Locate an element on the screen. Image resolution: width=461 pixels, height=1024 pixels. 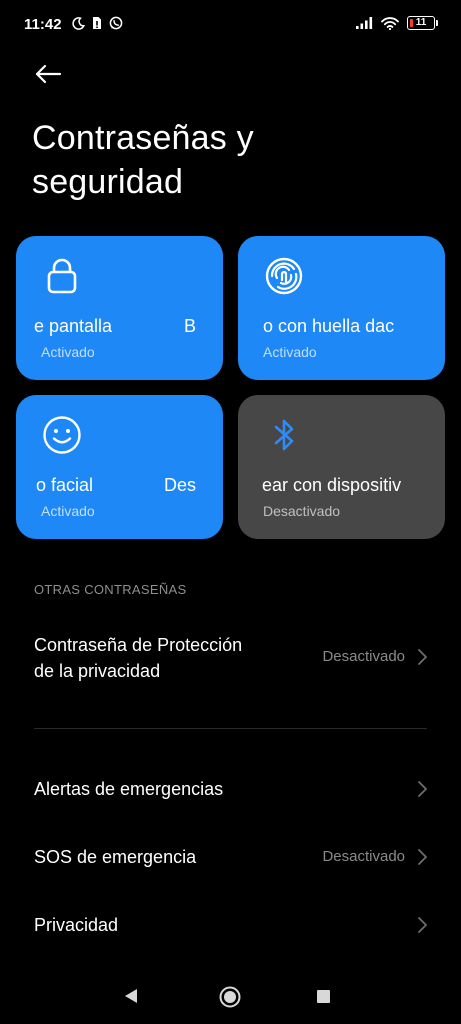
tile-bluetooth-unlock-status: Desactivado is located at coordinates (302, 511).